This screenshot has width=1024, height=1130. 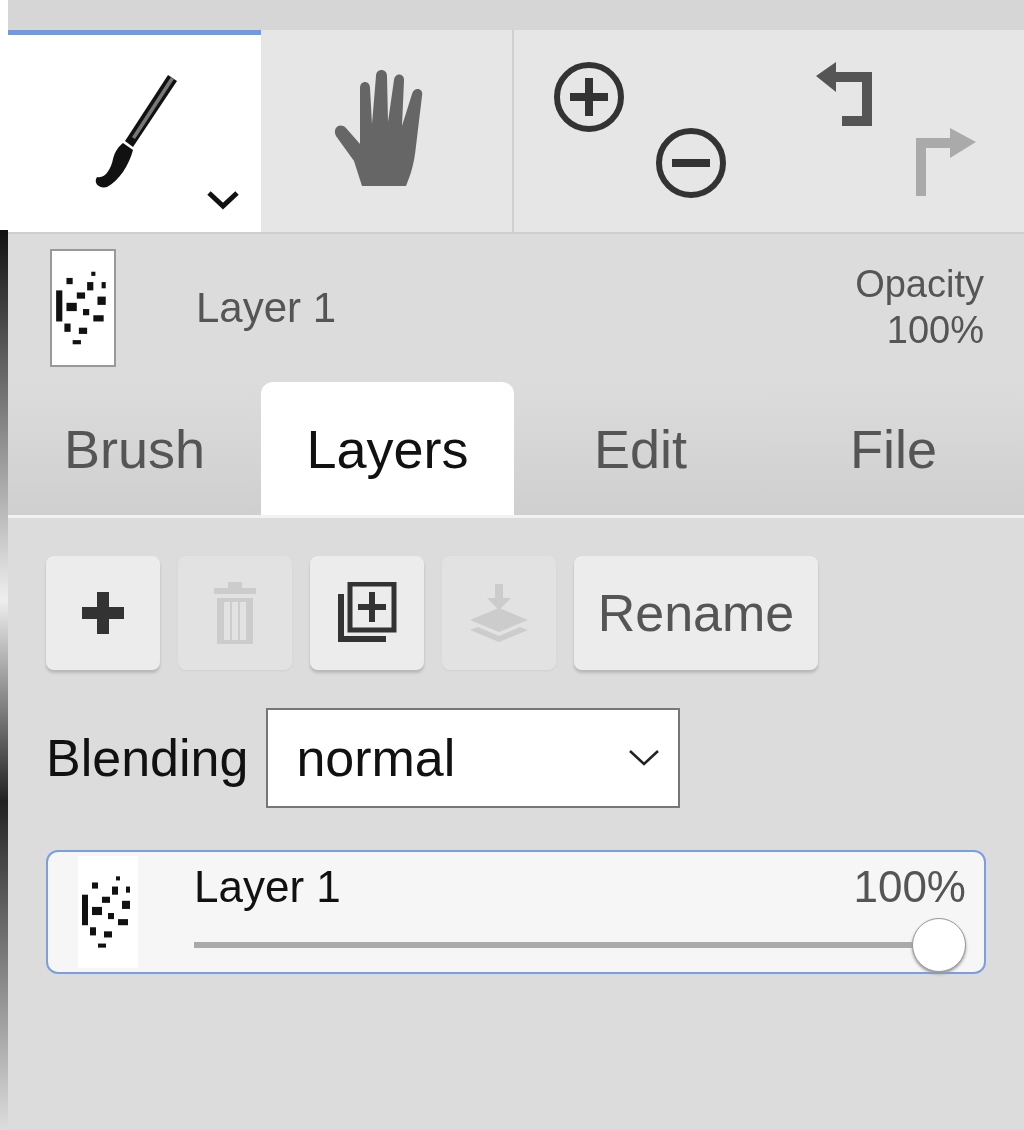 I want to click on tab: Layers, so click(x=387, y=448).